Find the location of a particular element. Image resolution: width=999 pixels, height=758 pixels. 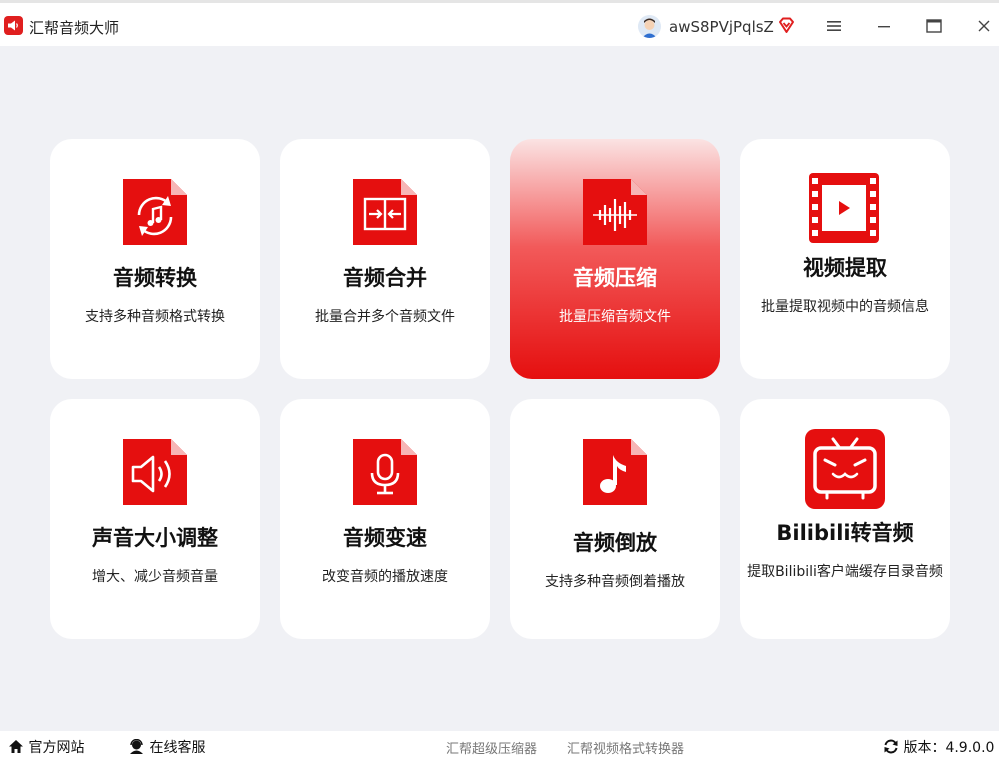

online-support-link: 在线客服 is located at coordinates (166, 747).